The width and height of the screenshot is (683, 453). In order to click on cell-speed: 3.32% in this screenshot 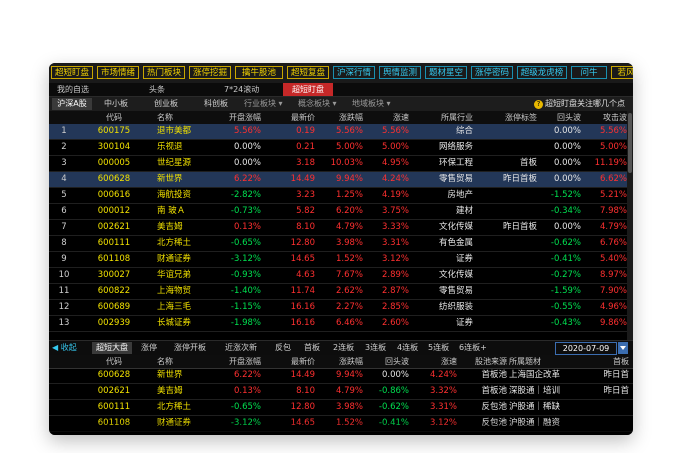, I will do `click(443, 391)`.